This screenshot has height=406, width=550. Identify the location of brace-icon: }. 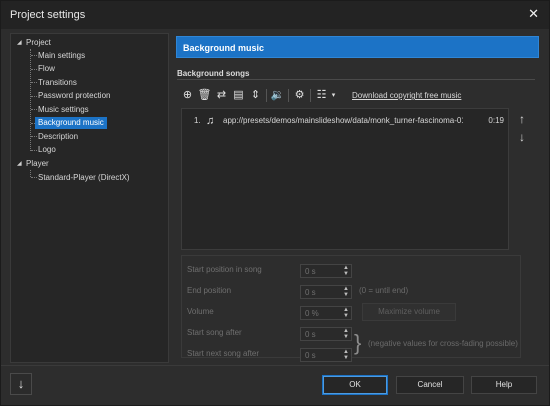
(358, 342).